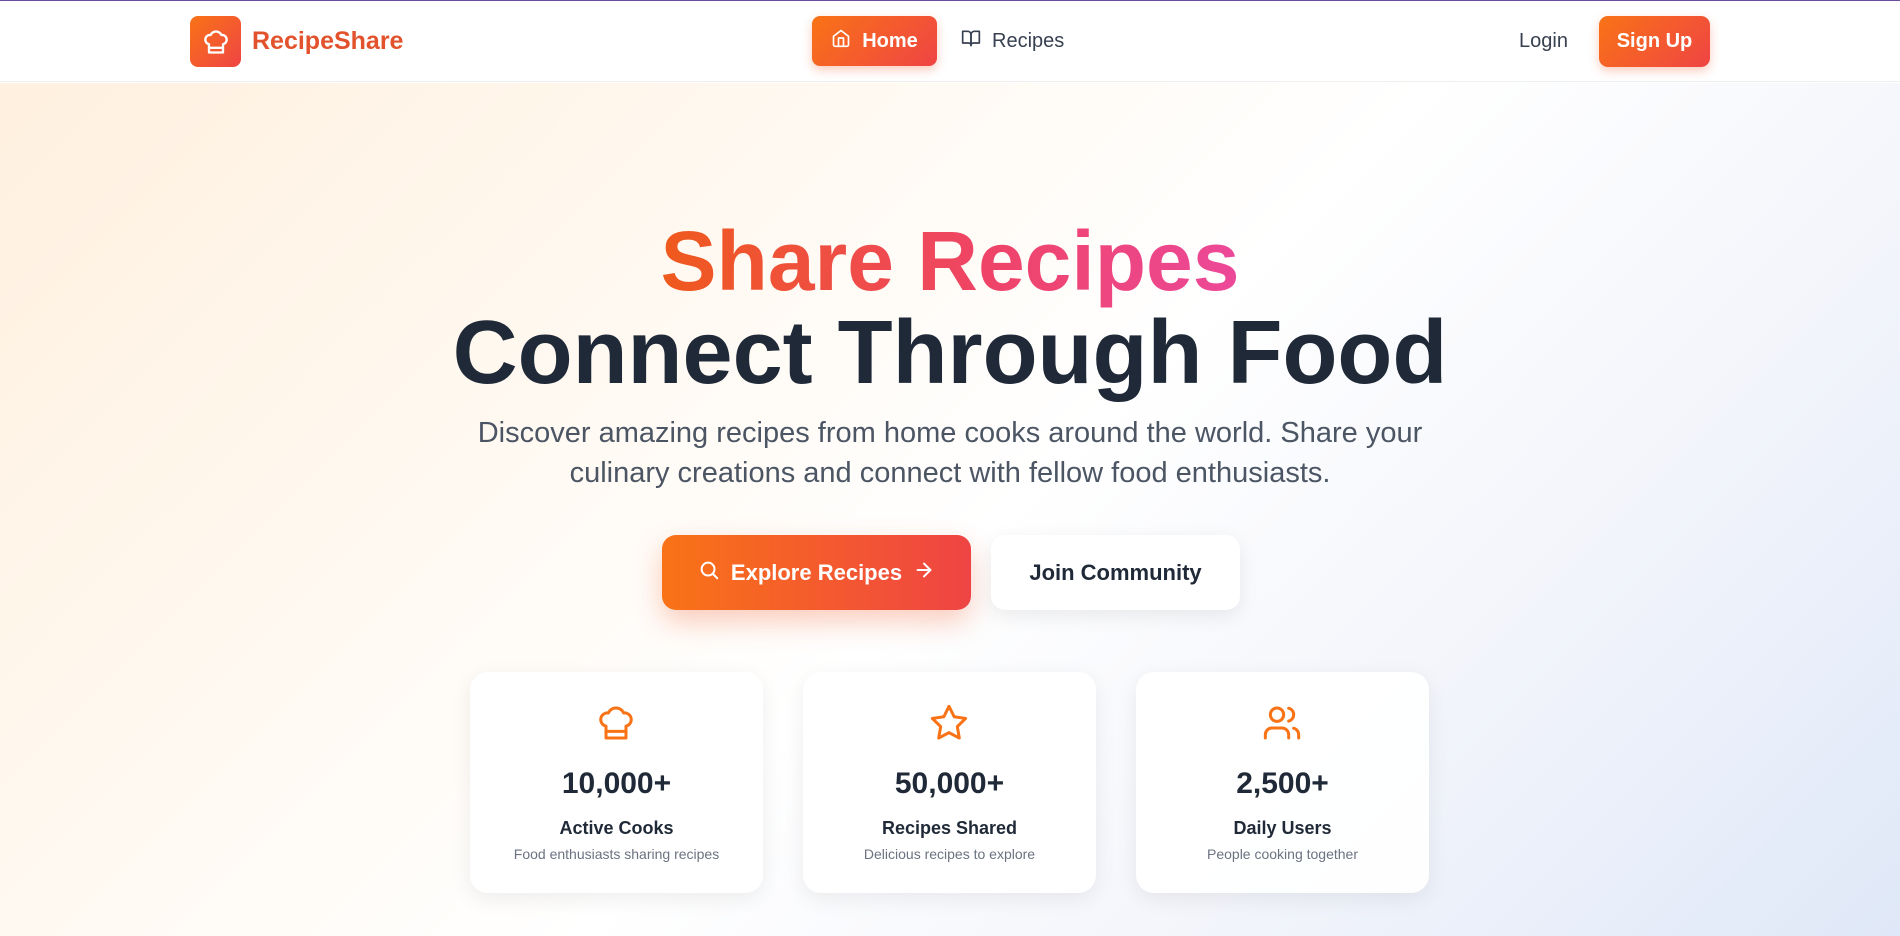 The height and width of the screenshot is (936, 1900). What do you see at coordinates (1543, 41) in the screenshot?
I see `login-link: Login` at bounding box center [1543, 41].